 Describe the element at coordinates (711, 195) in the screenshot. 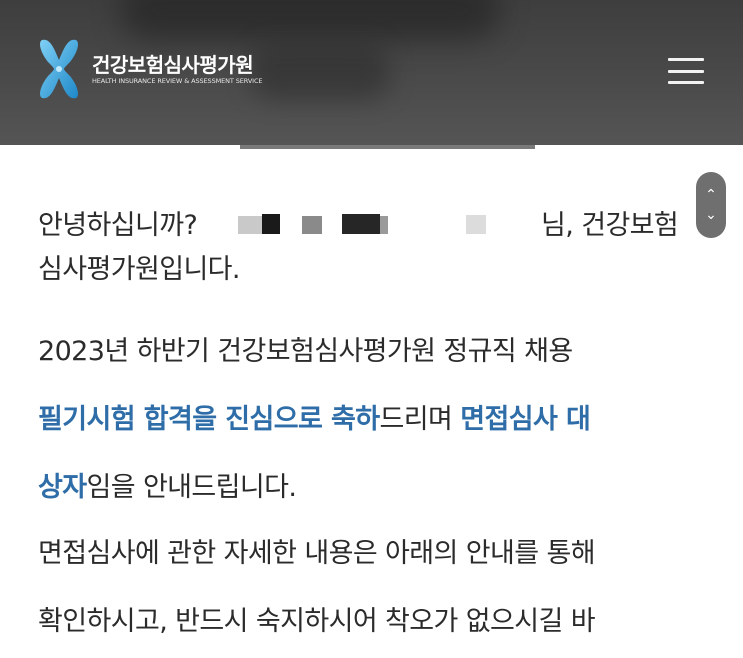

I see `chevron-up-icon: ⌃` at that location.